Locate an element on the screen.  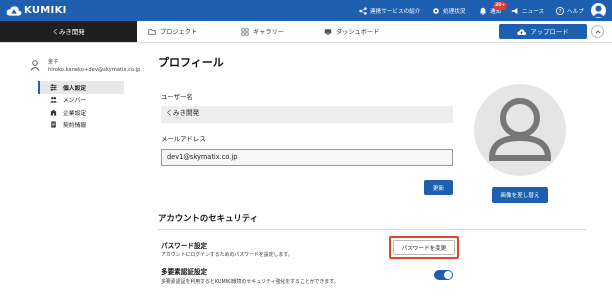
section-divider is located at coordinates (372, 229).